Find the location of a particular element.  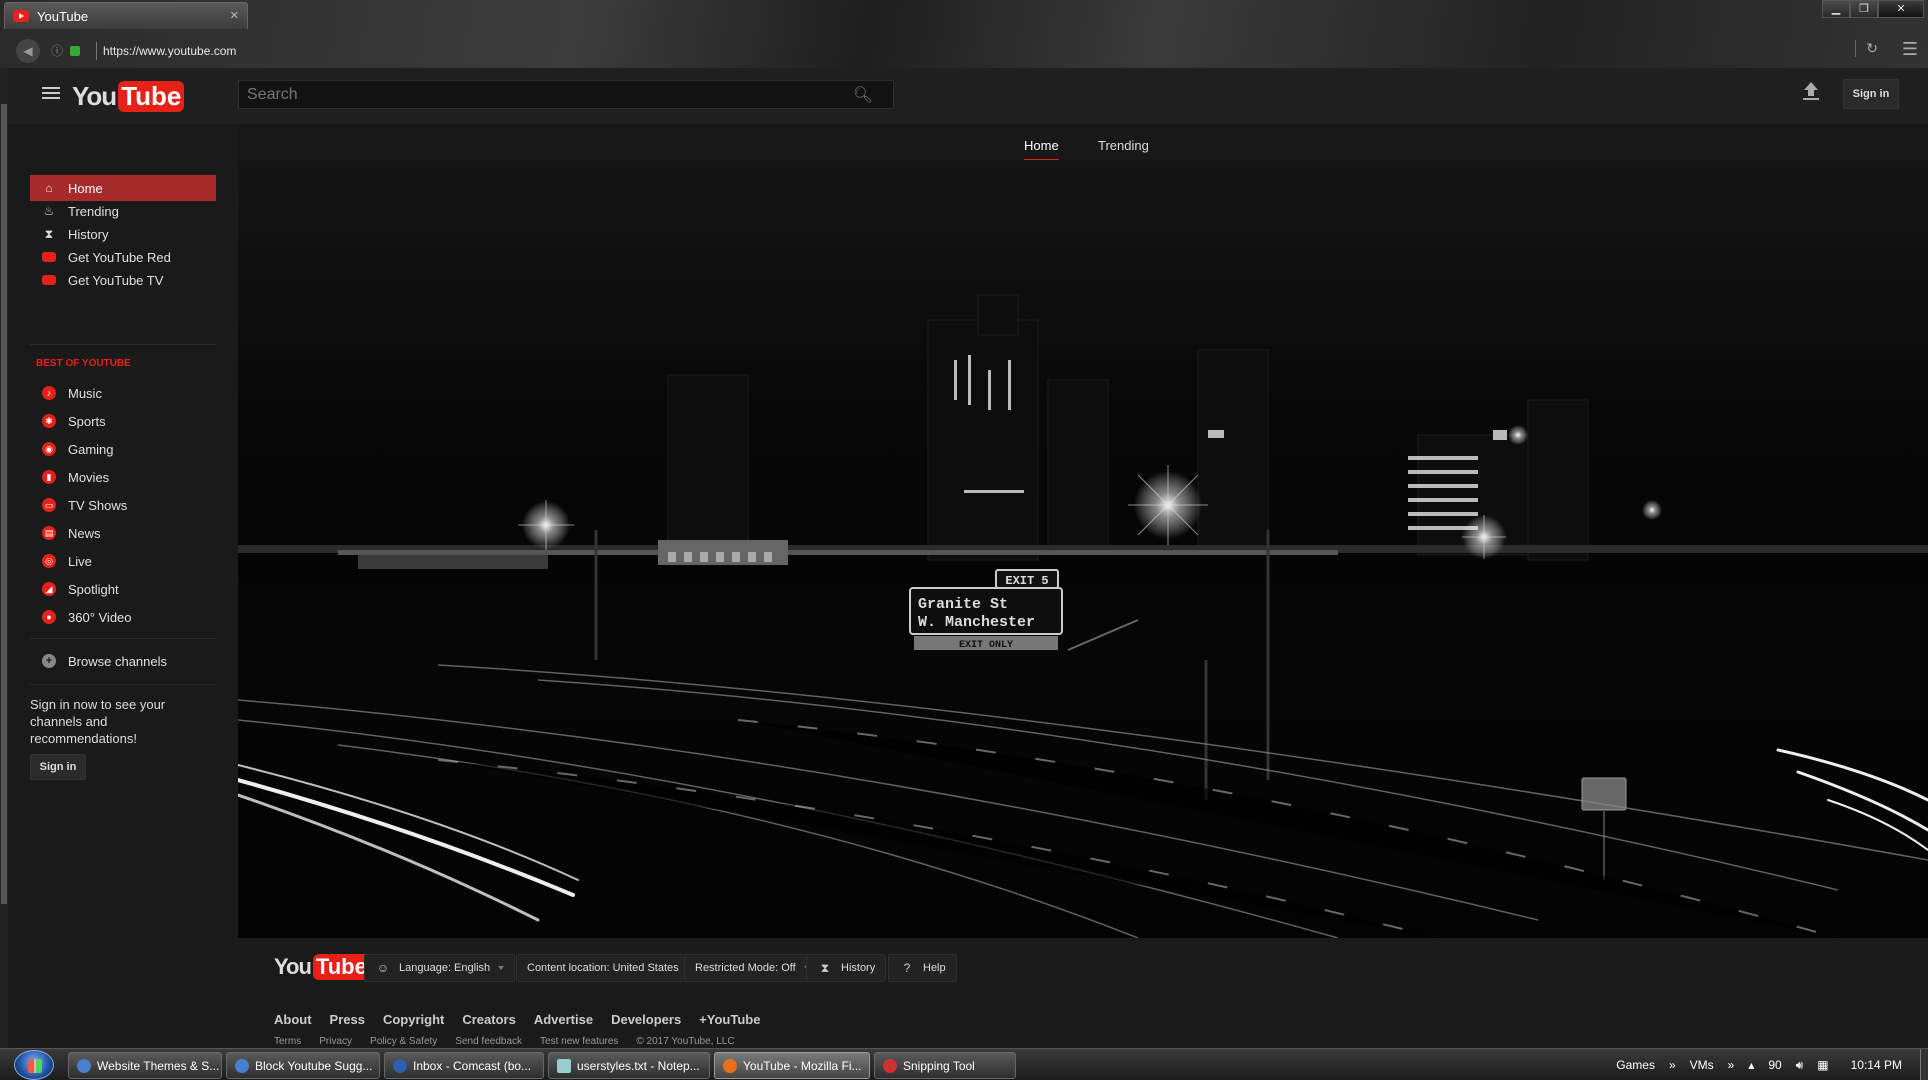

sidebar-item-360-video: ● 360° Video is located at coordinates (123, 617).